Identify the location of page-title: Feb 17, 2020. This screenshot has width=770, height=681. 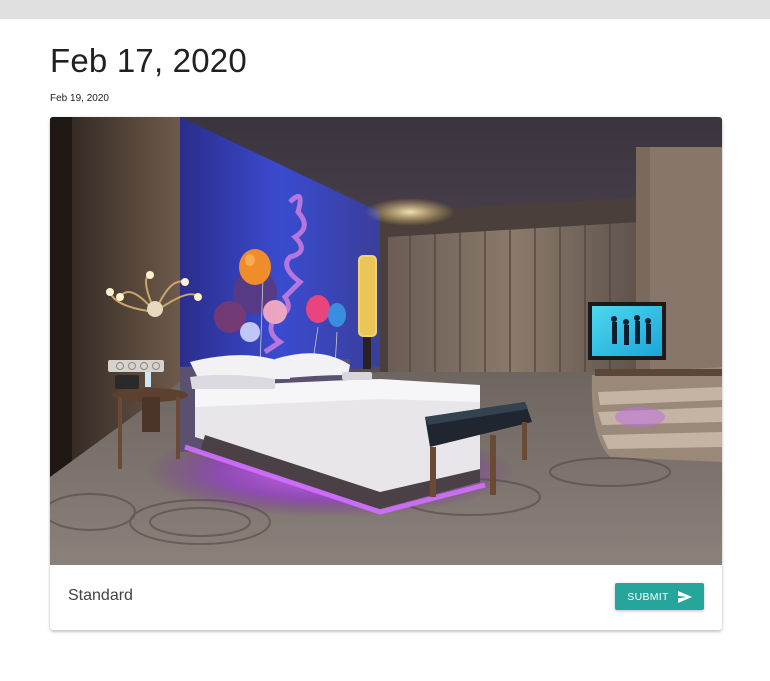
(148, 60).